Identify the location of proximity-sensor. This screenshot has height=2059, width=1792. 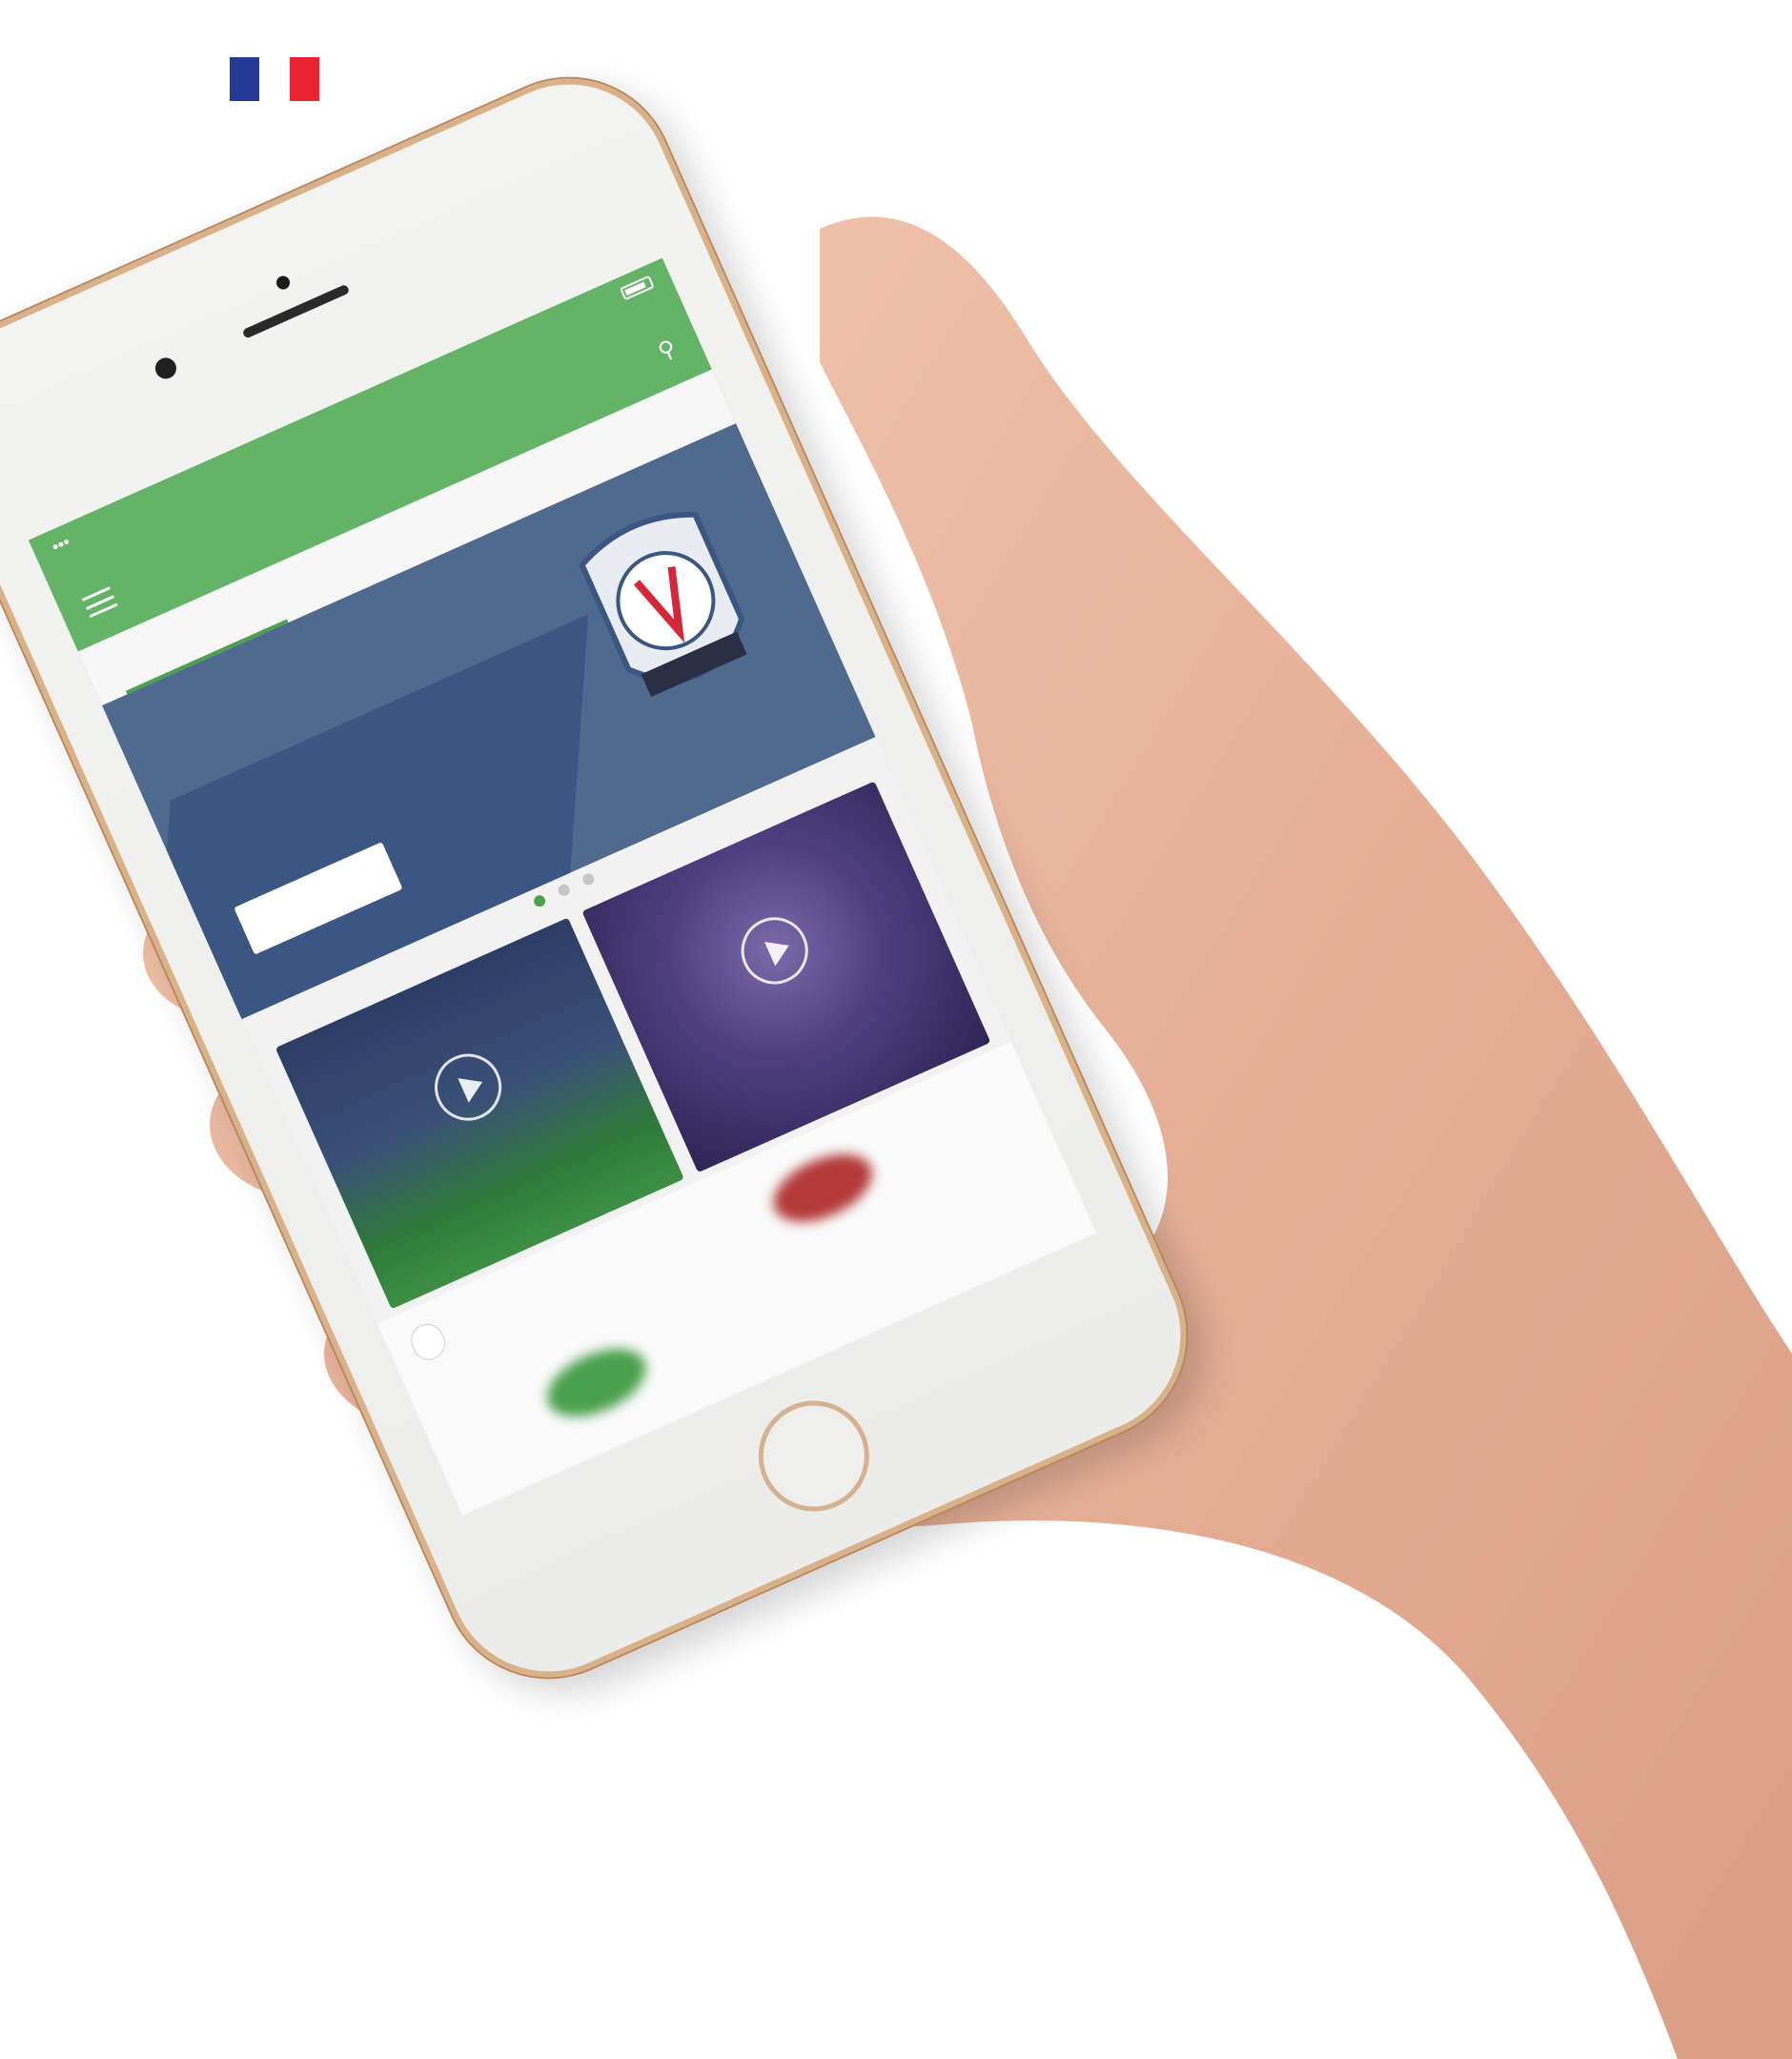
(283, 283).